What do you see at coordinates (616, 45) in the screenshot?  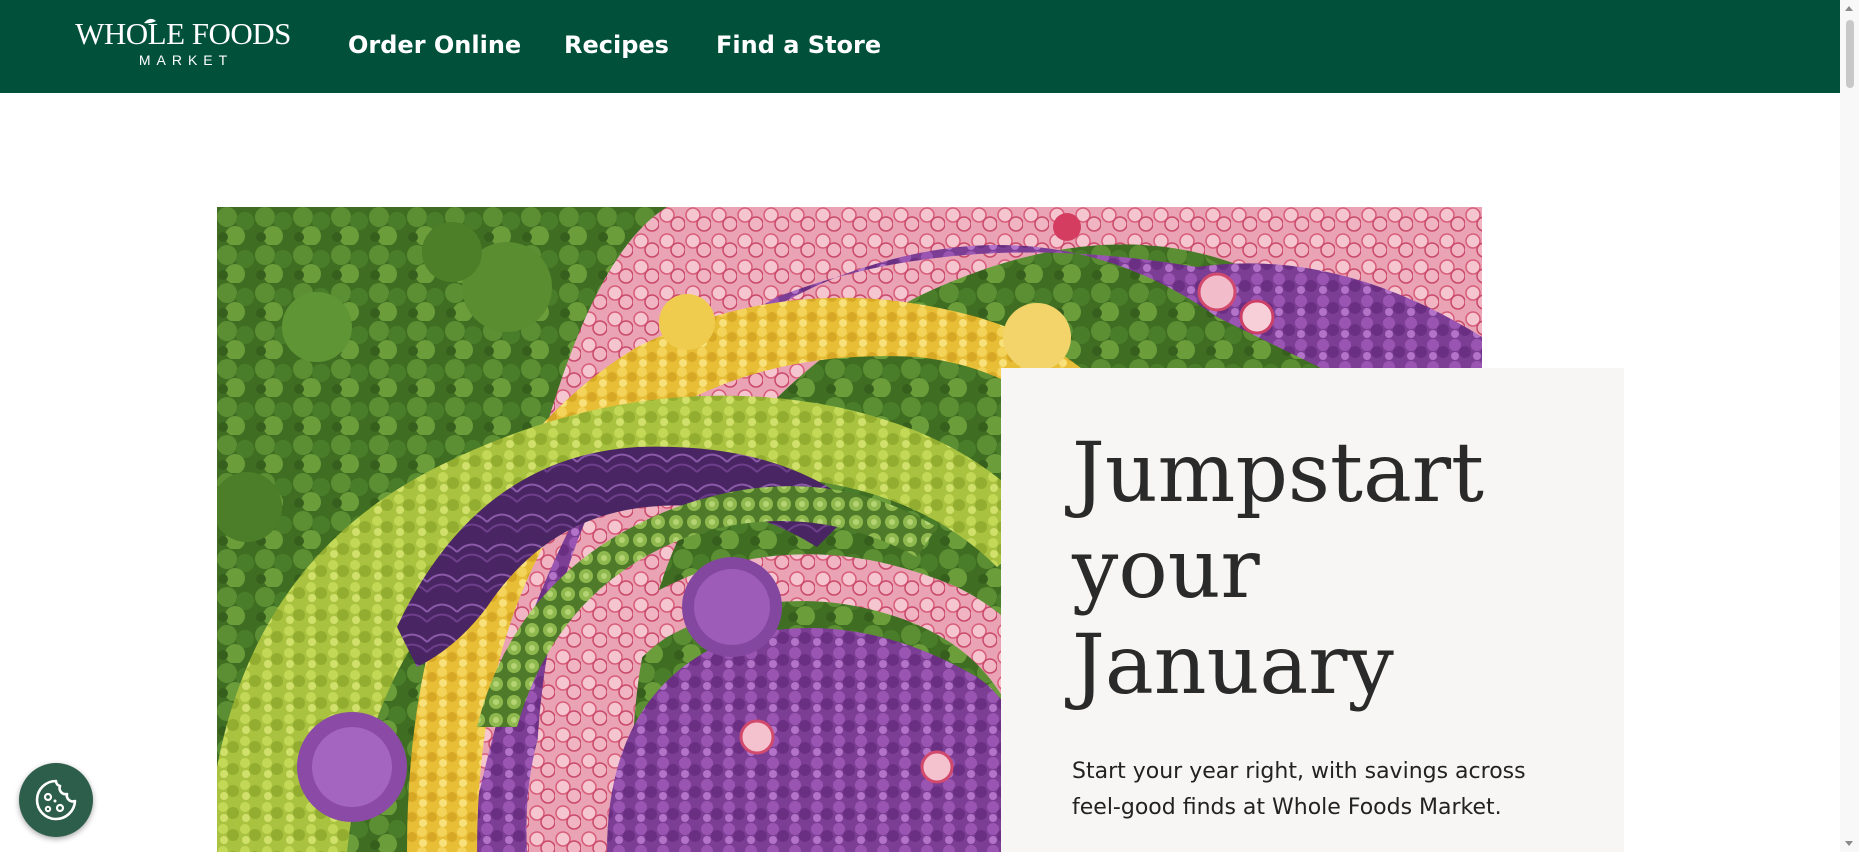 I see `nav-recipes-link: Recipes` at bounding box center [616, 45].